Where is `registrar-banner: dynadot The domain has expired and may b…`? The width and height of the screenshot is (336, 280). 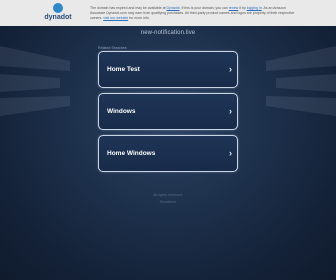 registrar-banner: dynadot The domain has expired and may b… is located at coordinates (168, 13).